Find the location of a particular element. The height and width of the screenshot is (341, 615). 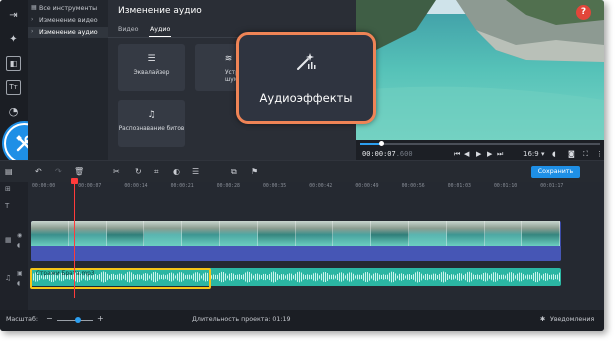

skip-end-icon: ⏭ is located at coordinates (500, 154).